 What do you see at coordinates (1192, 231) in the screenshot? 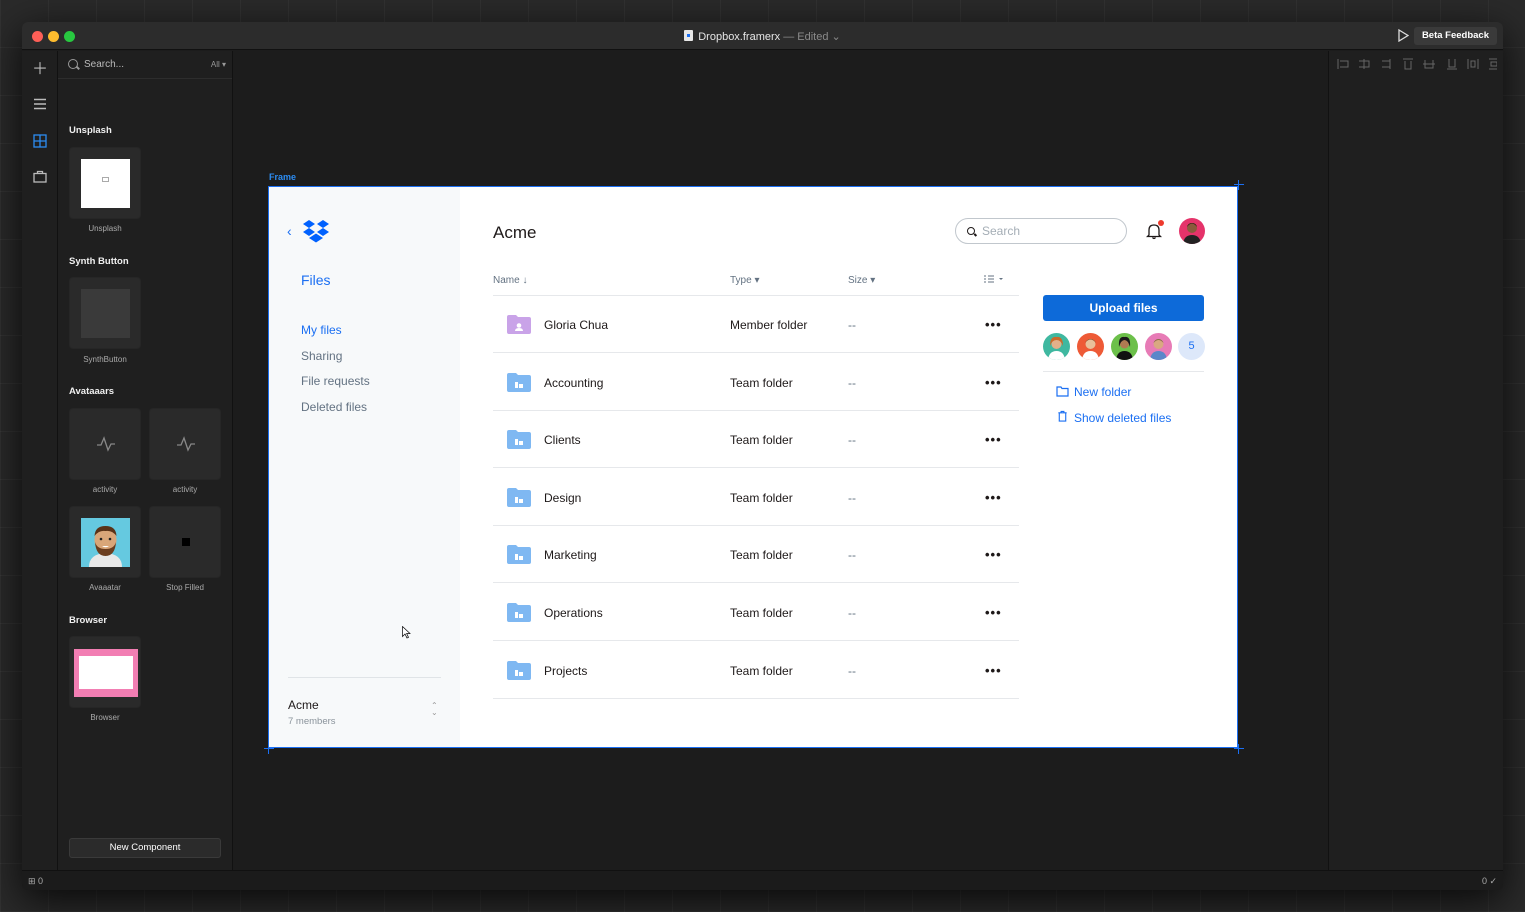
I see `user-avatar` at bounding box center [1192, 231].